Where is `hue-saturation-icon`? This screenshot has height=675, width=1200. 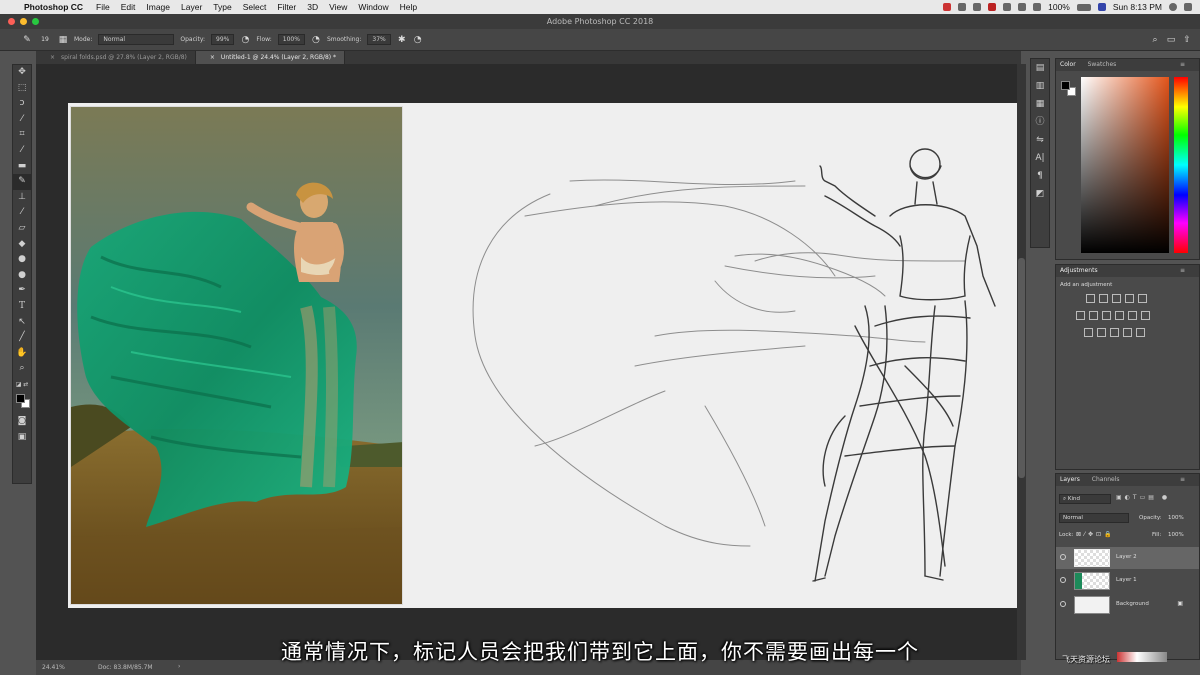 hue-saturation-icon is located at coordinates (1080, 315).